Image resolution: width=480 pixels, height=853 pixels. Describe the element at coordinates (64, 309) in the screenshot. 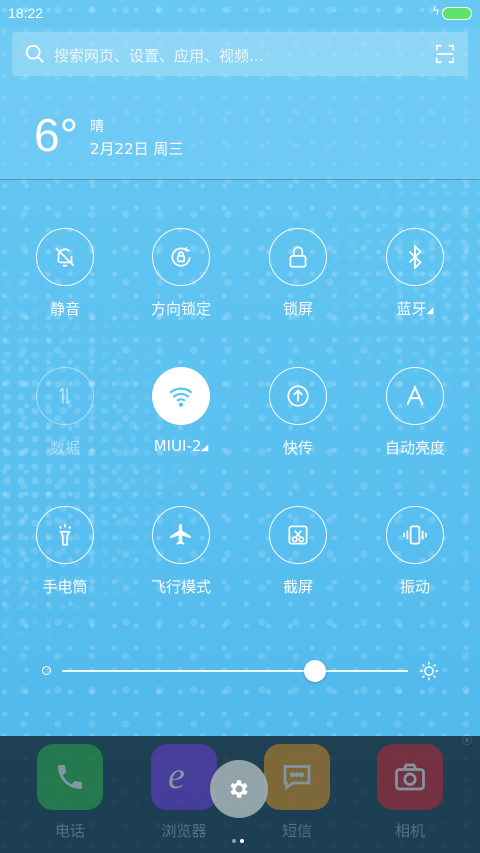

I see `toggle-label: 静音` at that location.